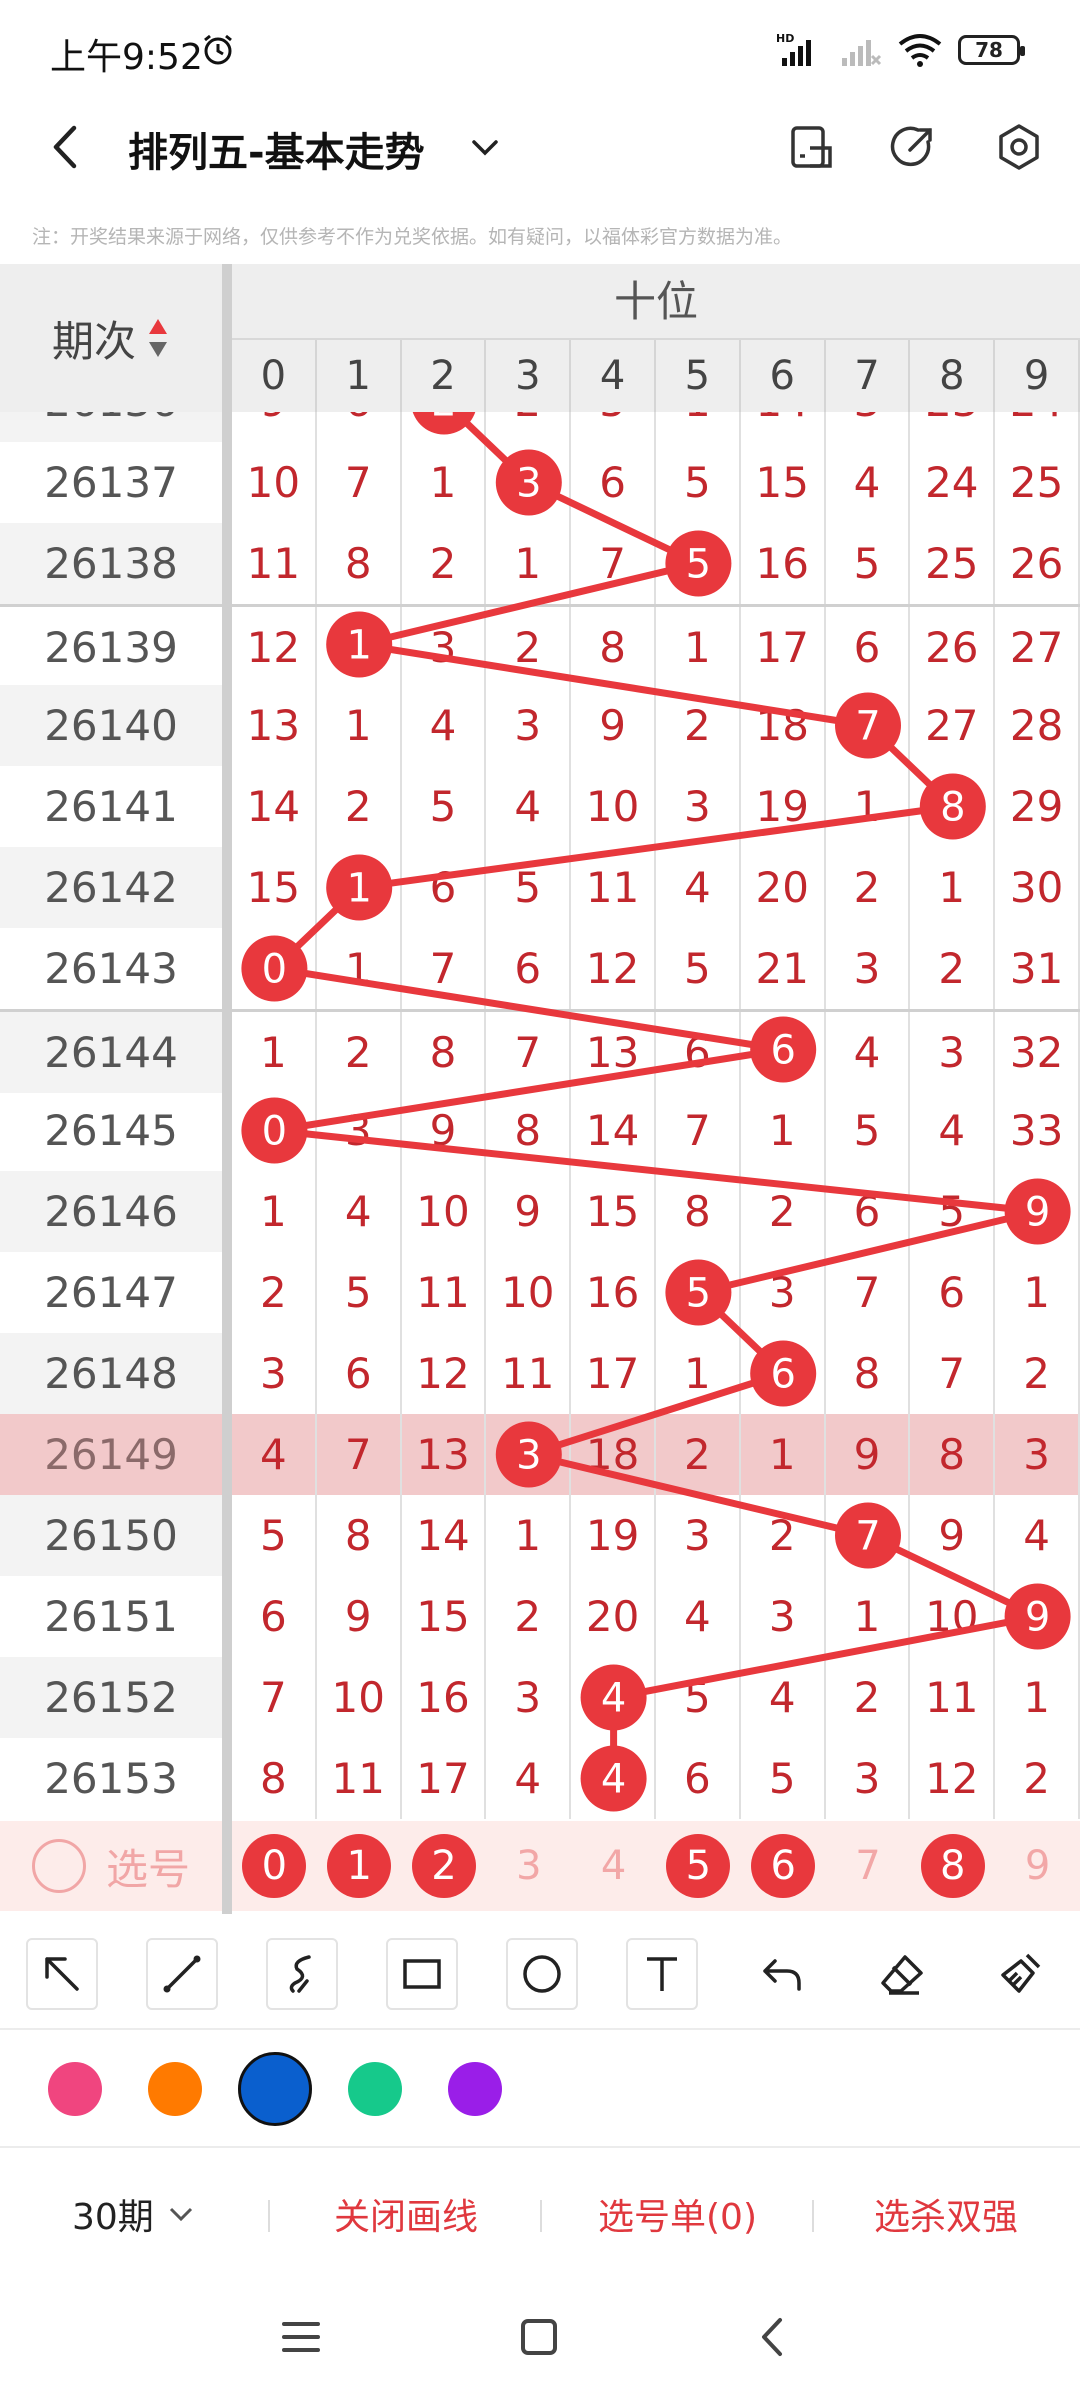 The image size is (1080, 2400). What do you see at coordinates (698, 1866) in the screenshot?
I see `pick-digit-5: 5` at bounding box center [698, 1866].